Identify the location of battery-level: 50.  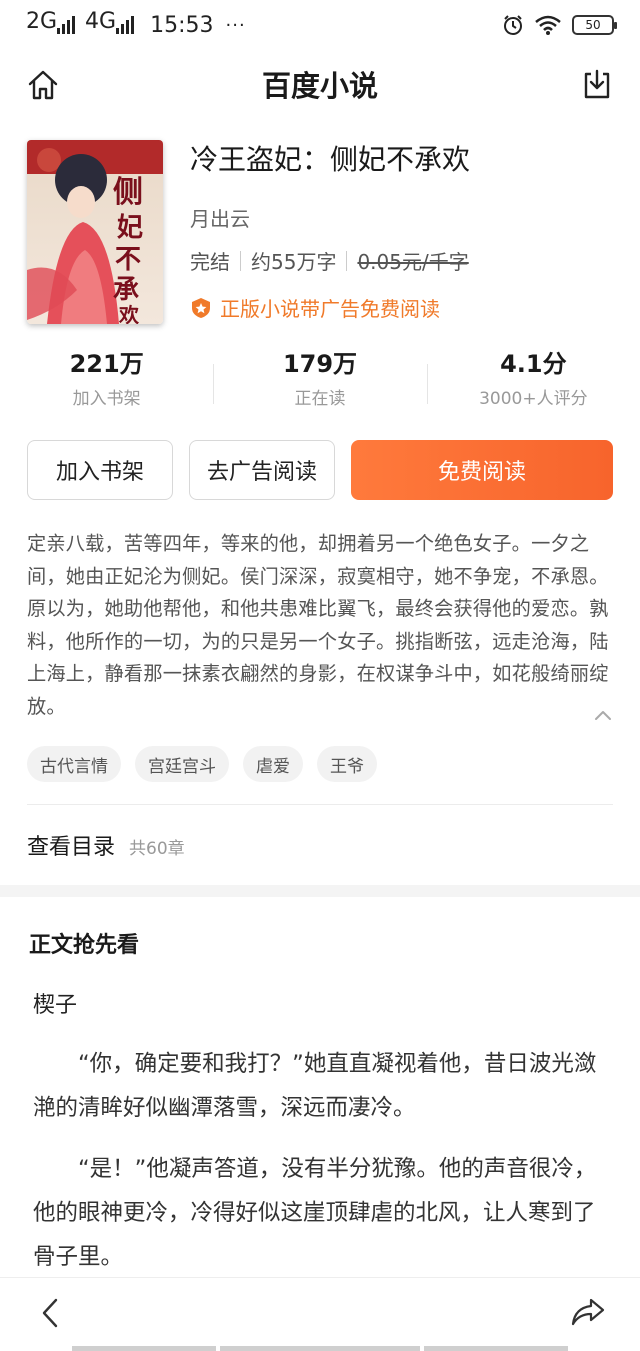
(593, 25).